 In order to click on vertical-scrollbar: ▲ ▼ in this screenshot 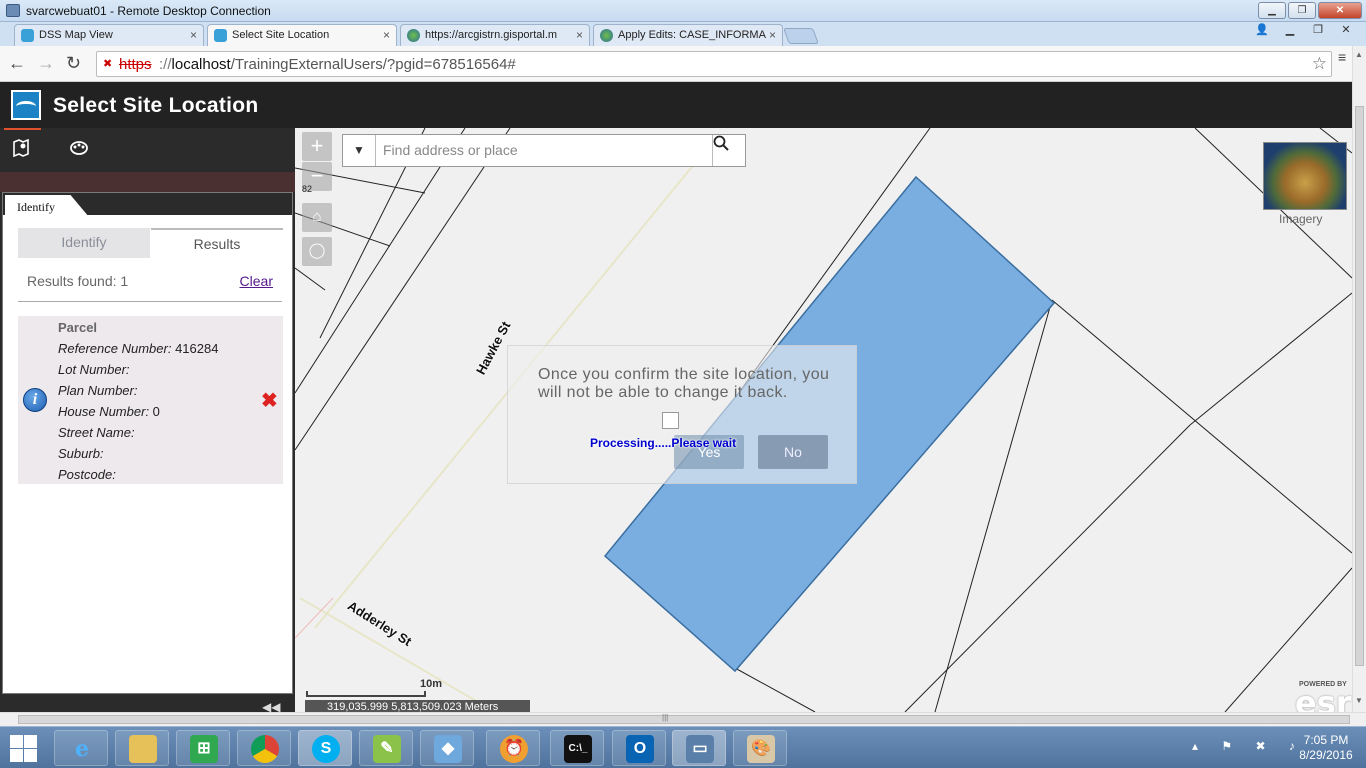, I will do `click(1359, 379)`.